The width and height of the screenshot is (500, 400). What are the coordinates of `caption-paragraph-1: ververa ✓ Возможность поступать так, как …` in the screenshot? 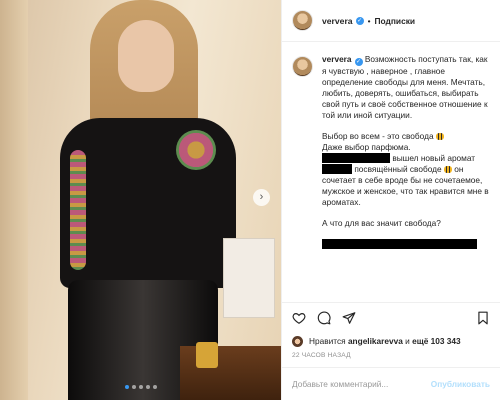 It's located at (406, 87).